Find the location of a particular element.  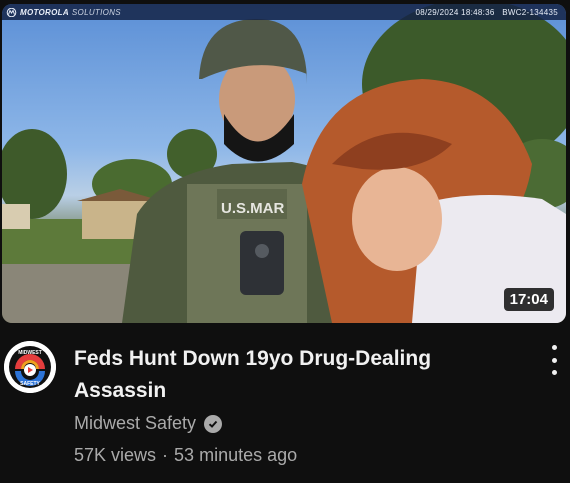

motorola-logo-icon is located at coordinates (11, 12).